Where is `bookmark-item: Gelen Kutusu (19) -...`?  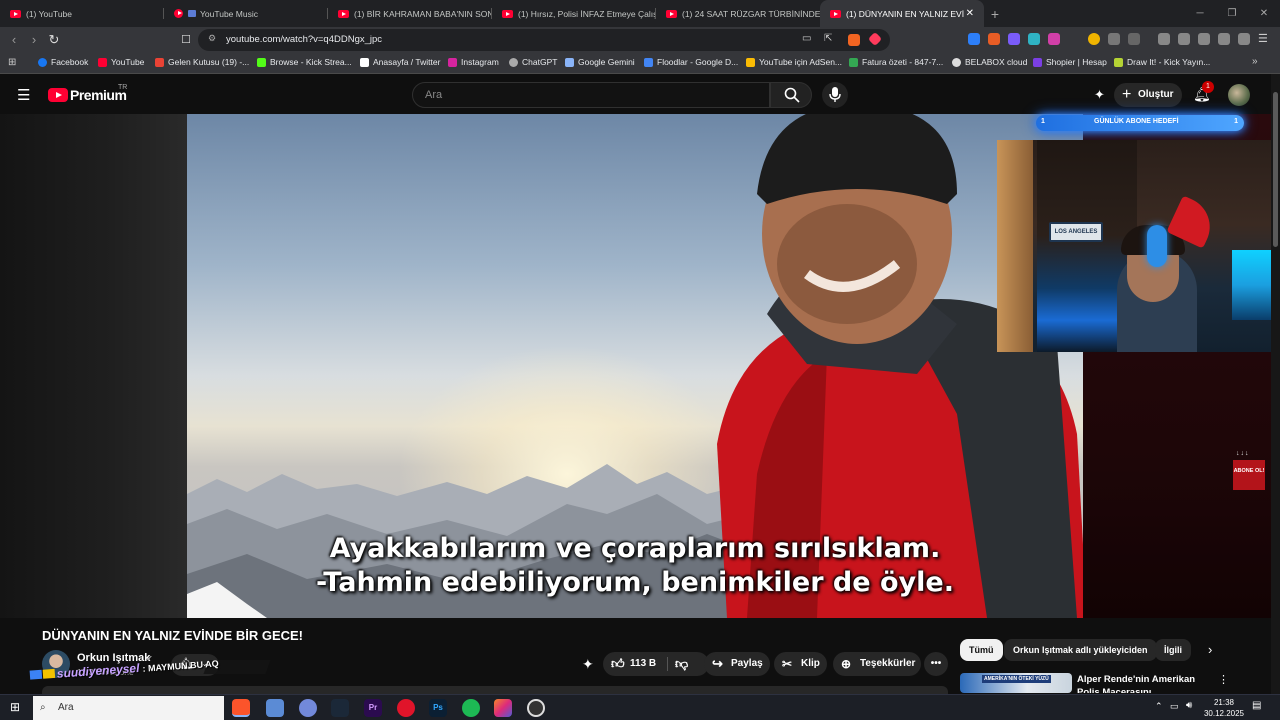 bookmark-item: Gelen Kutusu (19) -... is located at coordinates (202, 62).